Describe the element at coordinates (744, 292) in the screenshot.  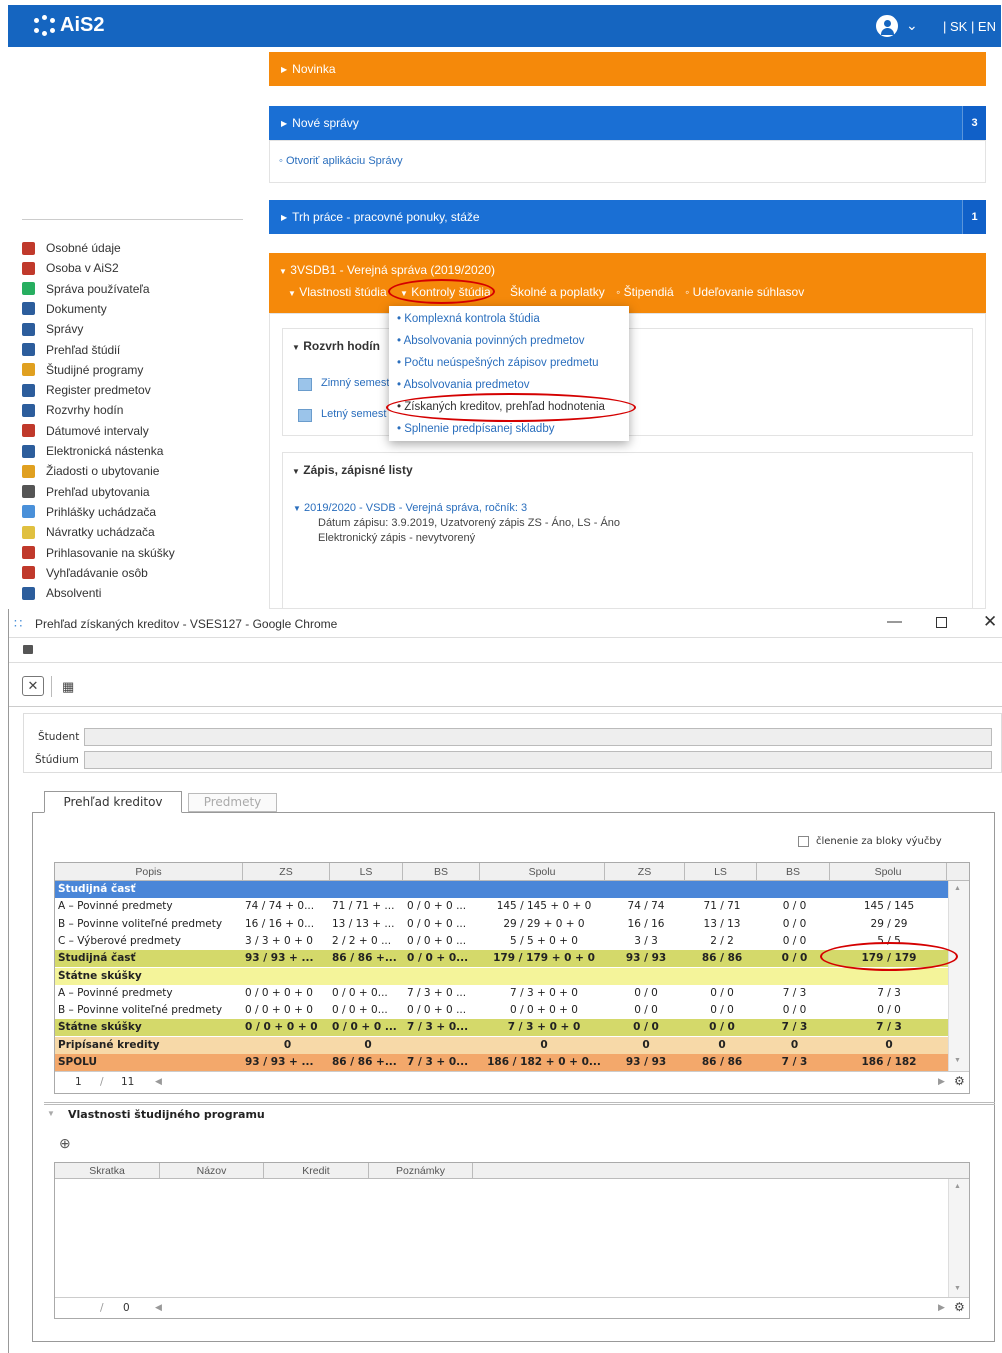
I see `subnav-suhlasy: ◦ Udeľovanie súhlasov` at that location.